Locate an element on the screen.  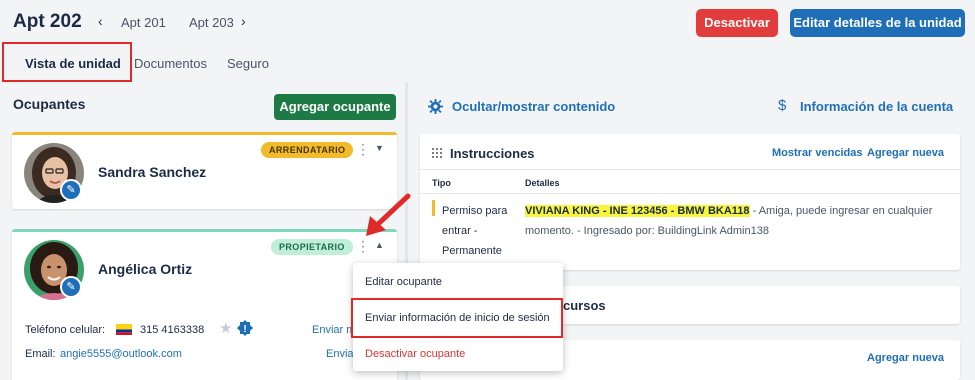
edit-unit-button: Editar detalles de la unidad is located at coordinates (877, 23).